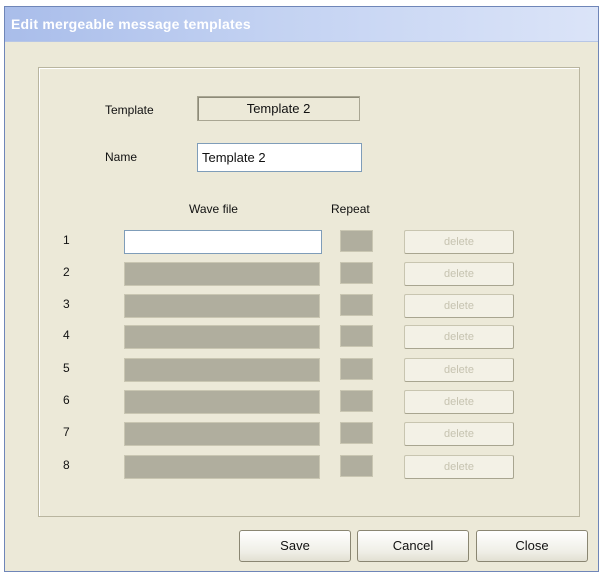 This screenshot has width=603, height=575. I want to click on template-value-field: Template 2, so click(278, 108).